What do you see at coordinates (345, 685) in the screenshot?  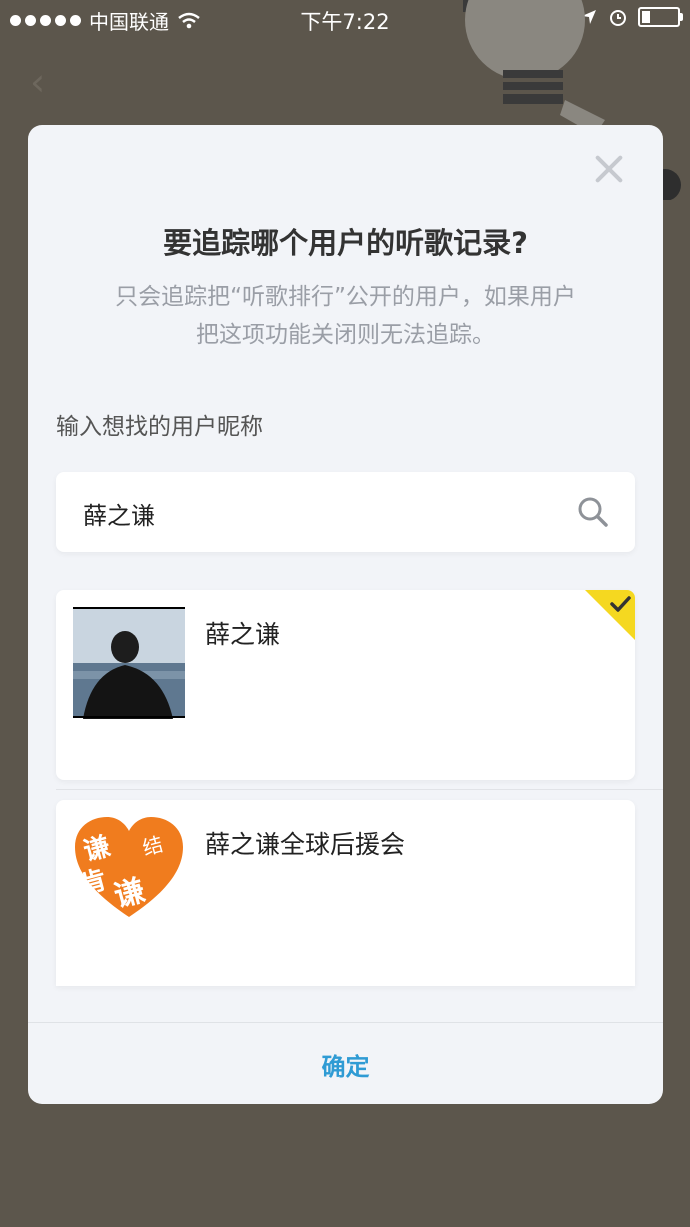 I see `user-result-card: 薛之谦` at bounding box center [345, 685].